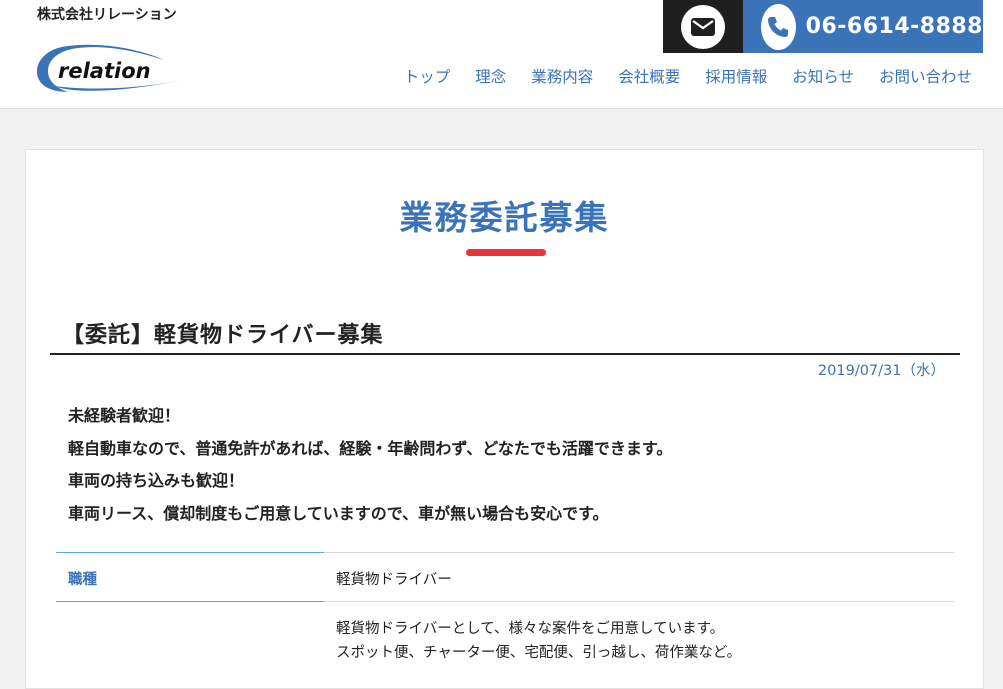 The image size is (1003, 689). What do you see at coordinates (649, 77) in the screenshot?
I see `nav-company: 会社概要` at bounding box center [649, 77].